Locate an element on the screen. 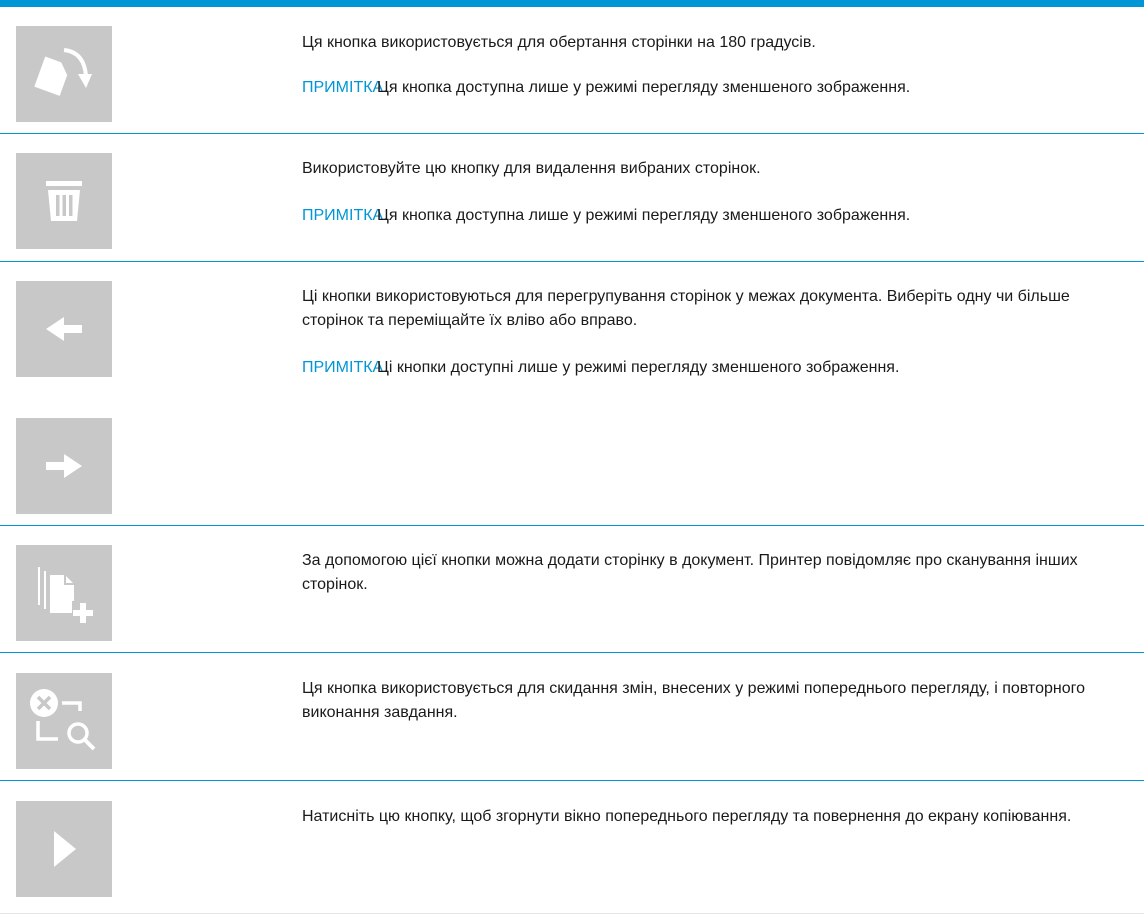  move-right-button is located at coordinates (64, 466).